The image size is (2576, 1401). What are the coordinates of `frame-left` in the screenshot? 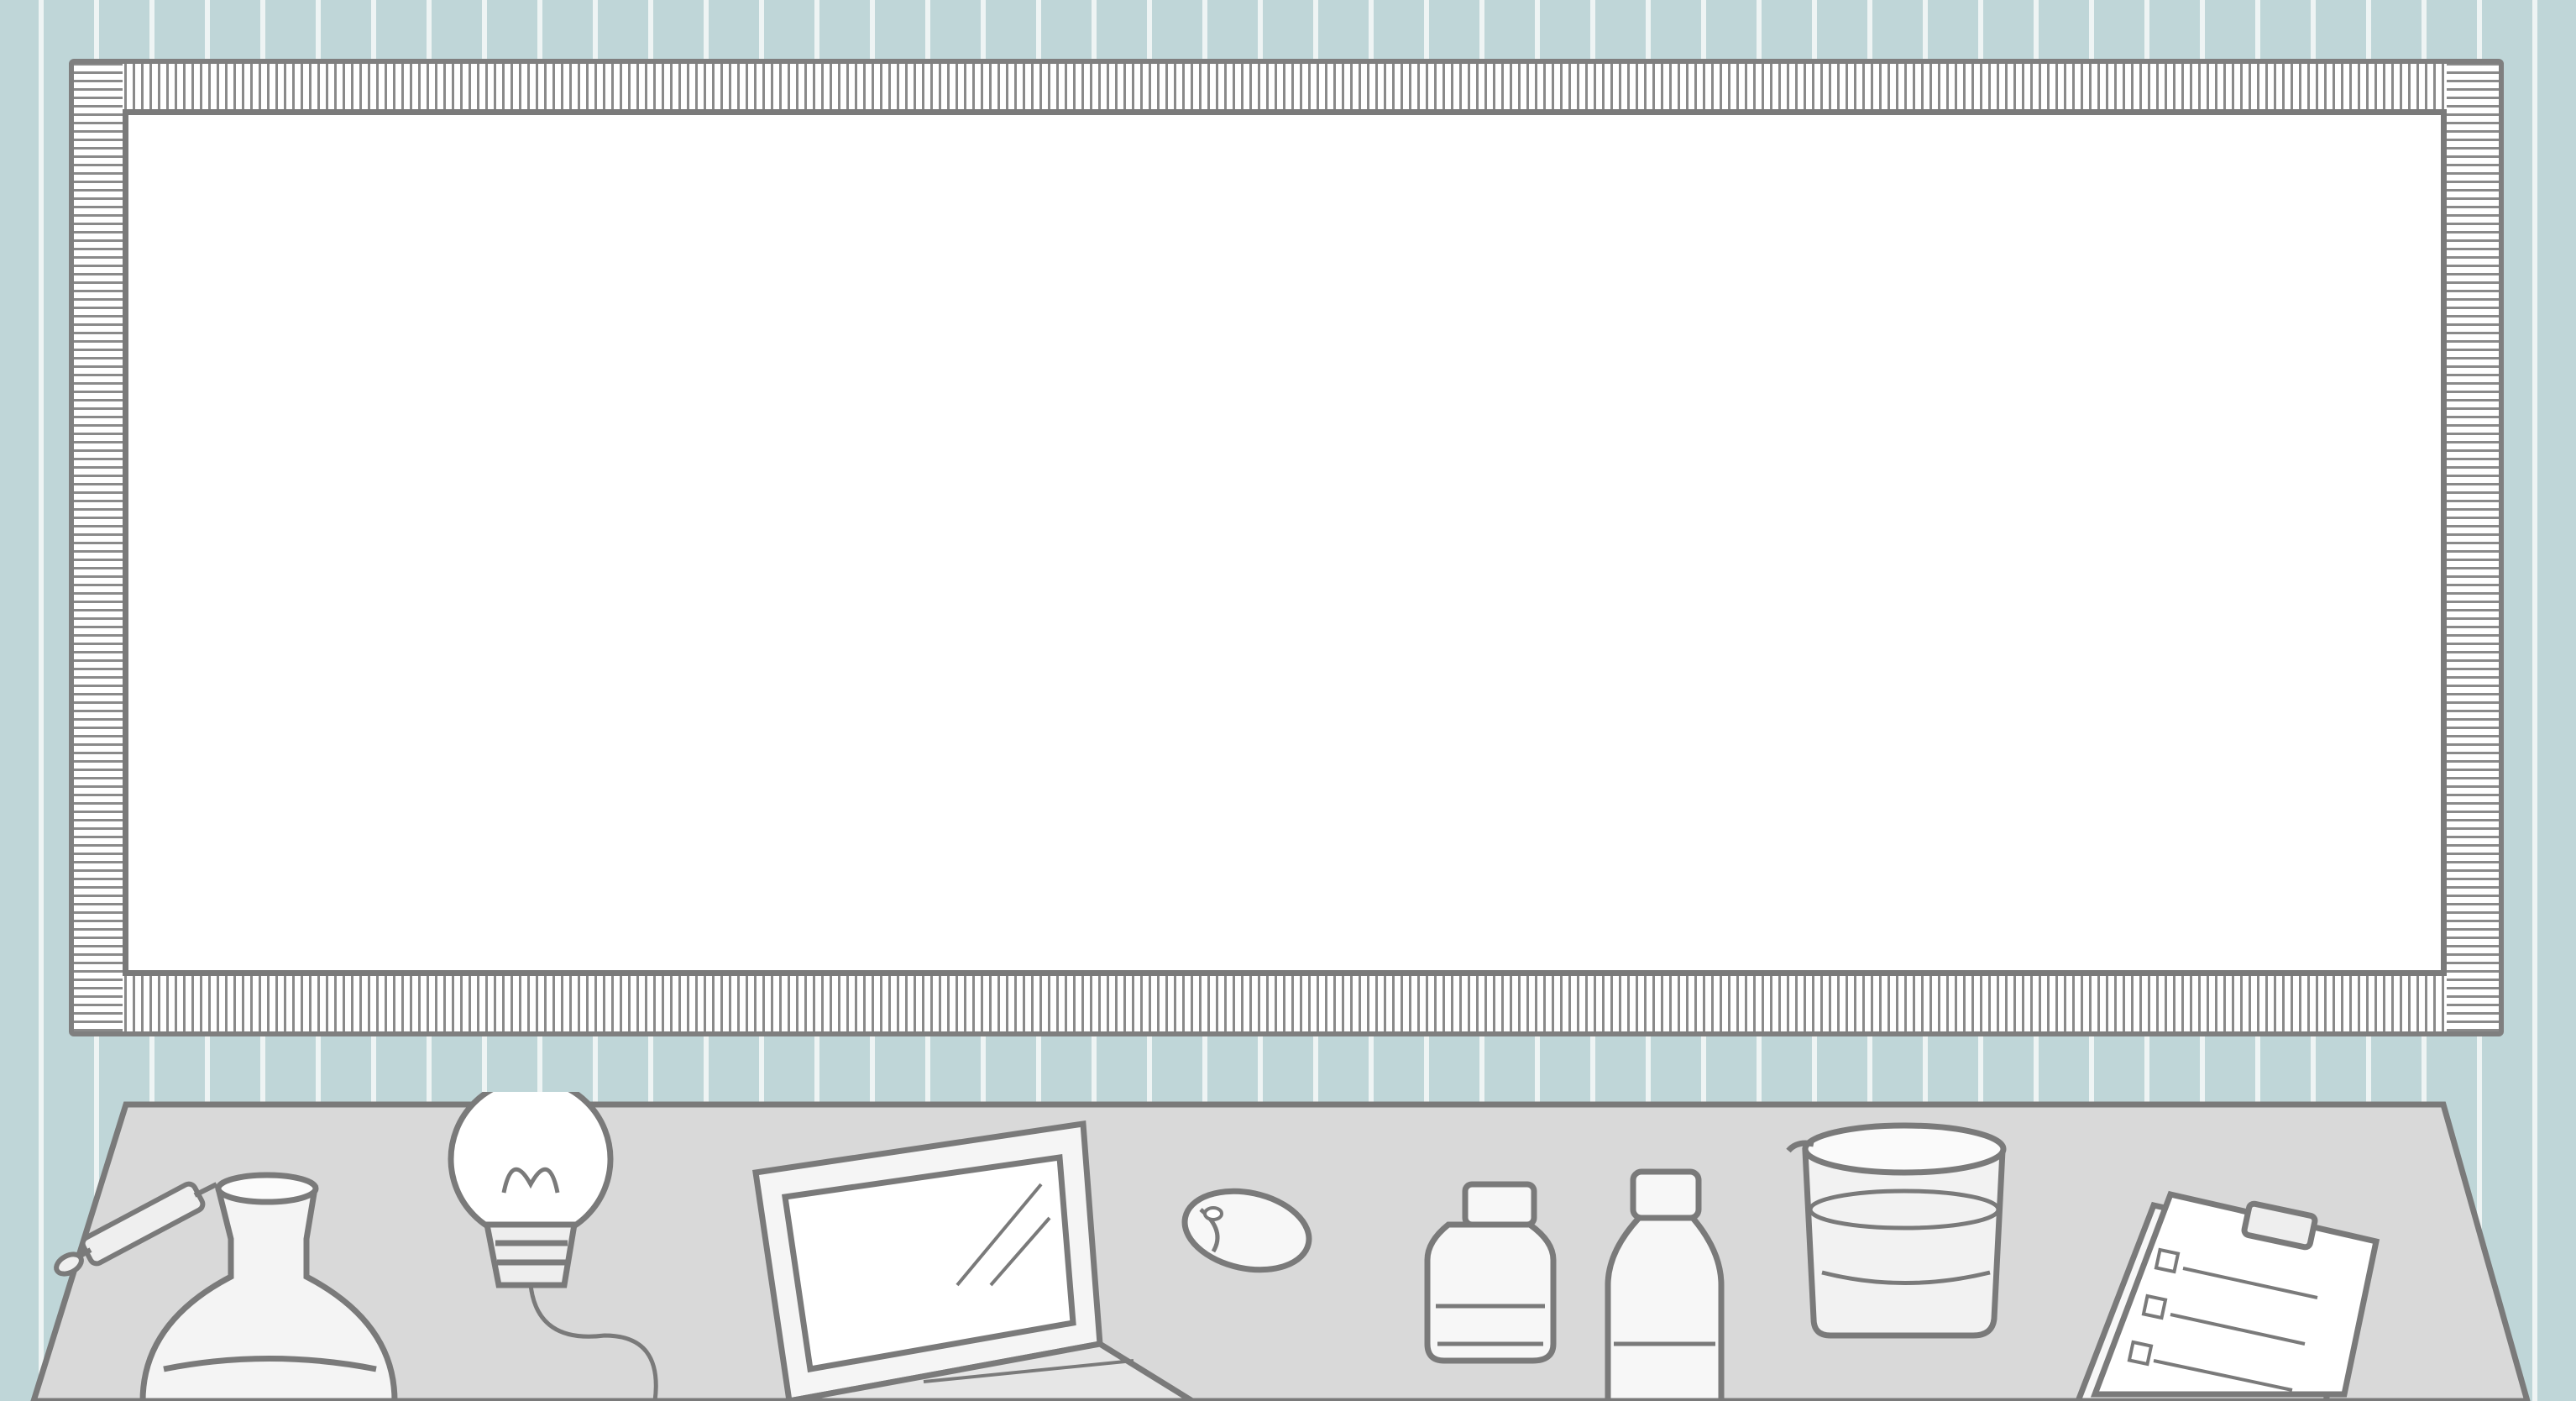 It's located at (99, 547).